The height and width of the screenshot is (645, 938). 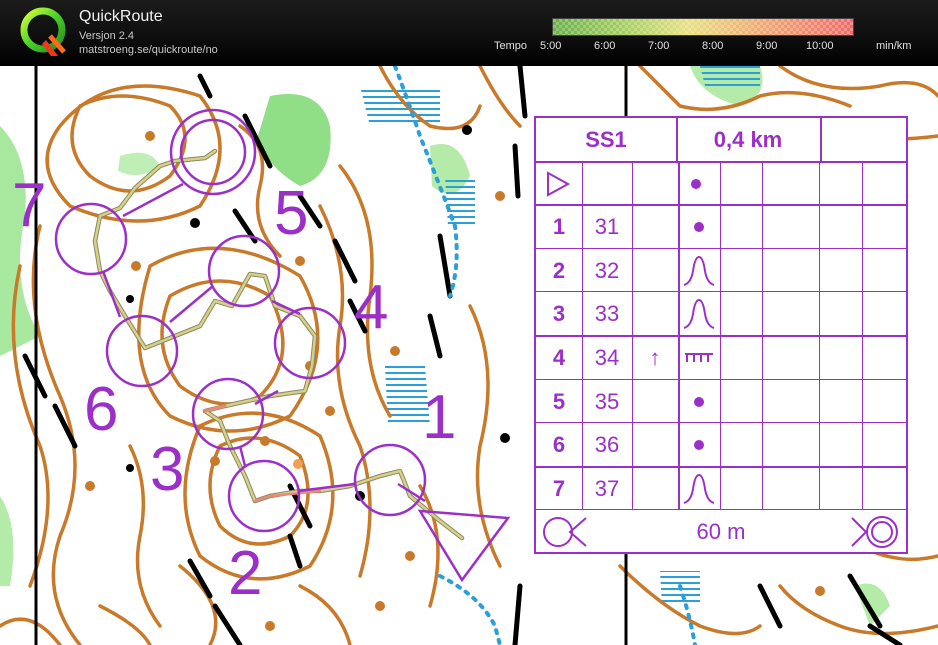 What do you see at coordinates (559, 314) in the screenshot?
I see `control-number: 3` at bounding box center [559, 314].